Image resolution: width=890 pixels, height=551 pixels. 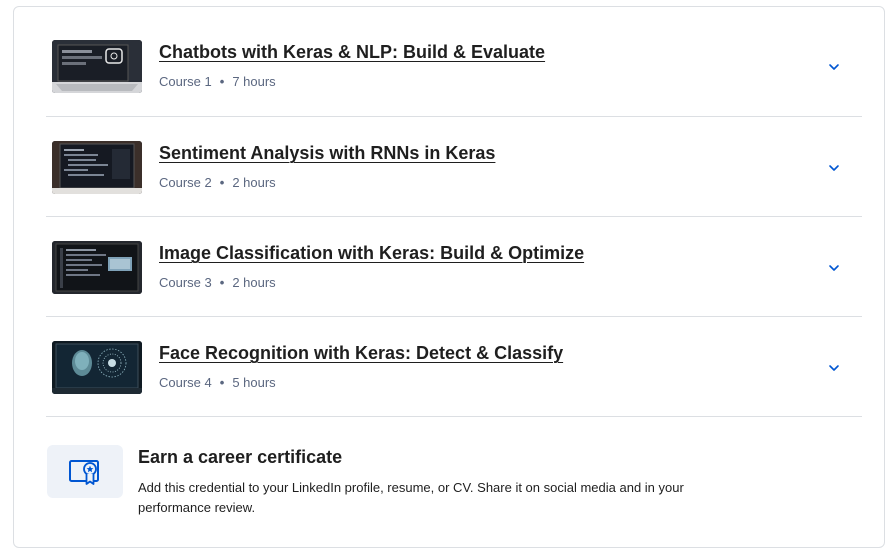 What do you see at coordinates (240, 457) in the screenshot?
I see `certificate-title: Earn a career certificate` at bounding box center [240, 457].